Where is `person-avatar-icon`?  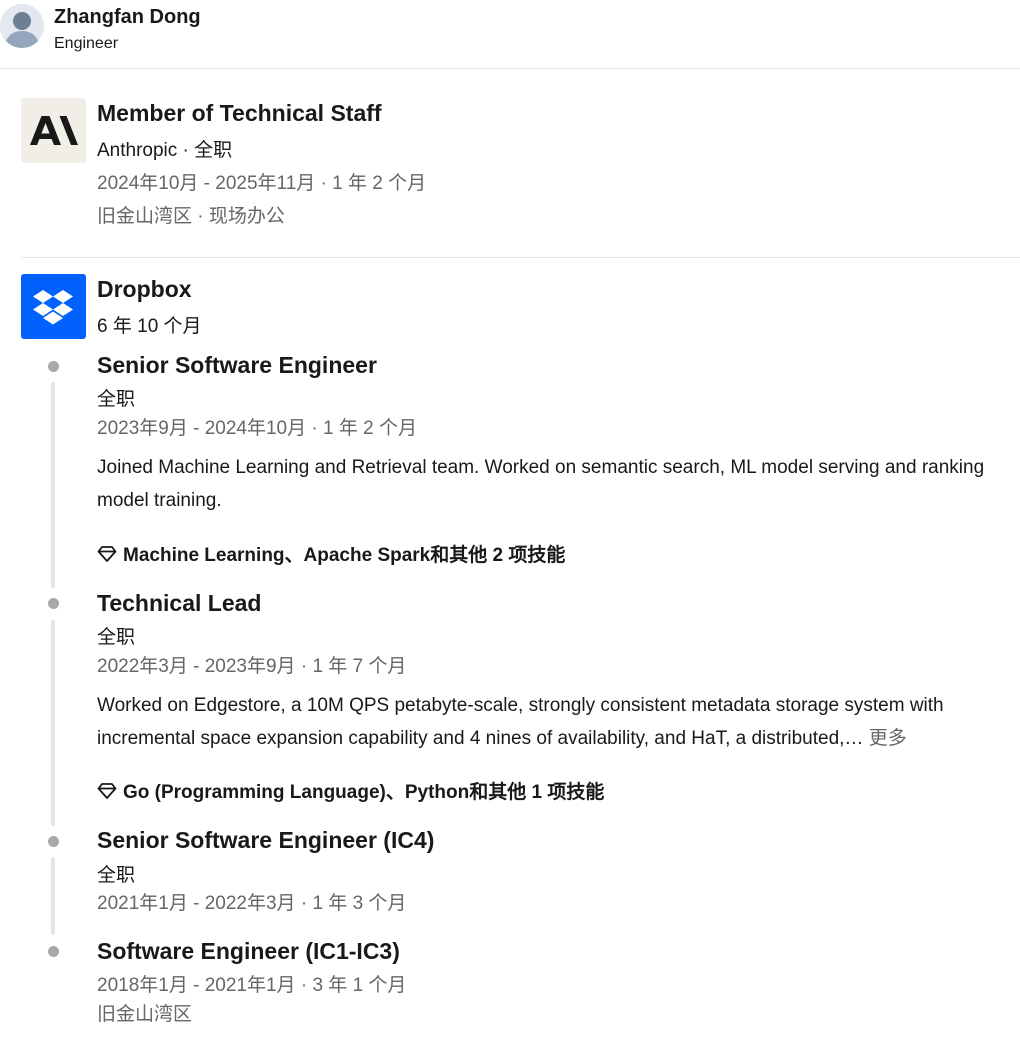
person-avatar-icon is located at coordinates (22, 26).